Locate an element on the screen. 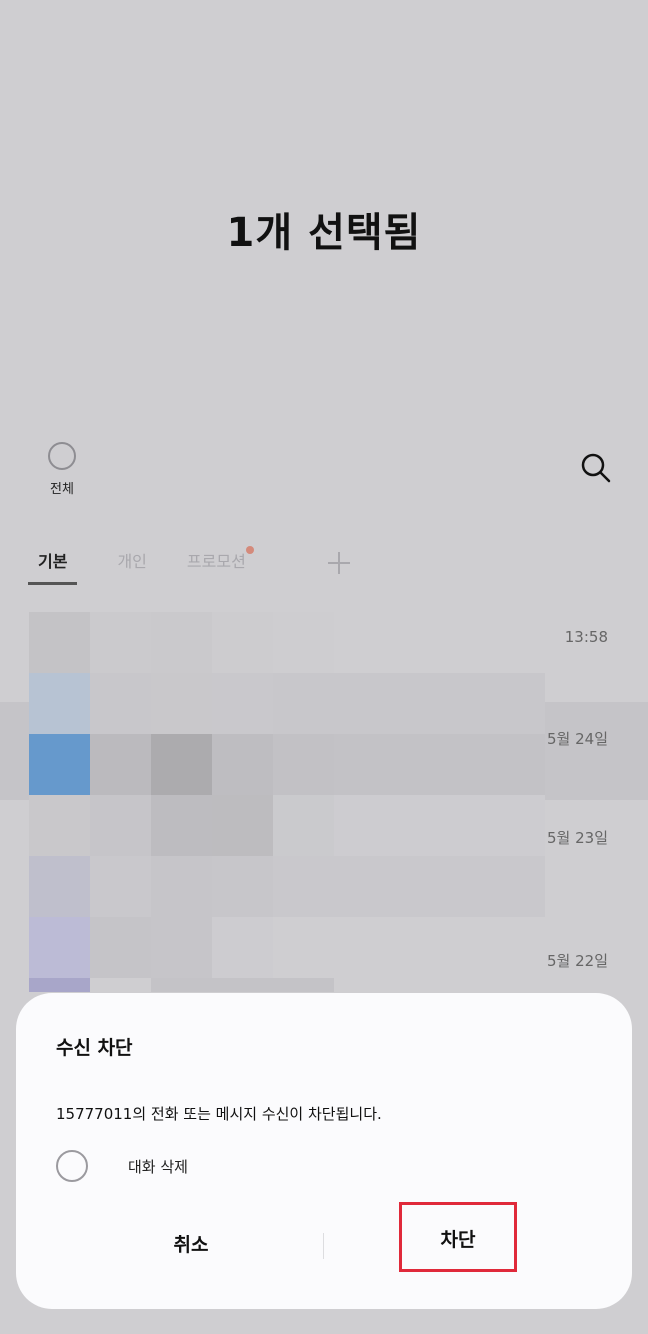 The height and width of the screenshot is (1334, 648). conversation-time: 13:58 is located at coordinates (586, 637).